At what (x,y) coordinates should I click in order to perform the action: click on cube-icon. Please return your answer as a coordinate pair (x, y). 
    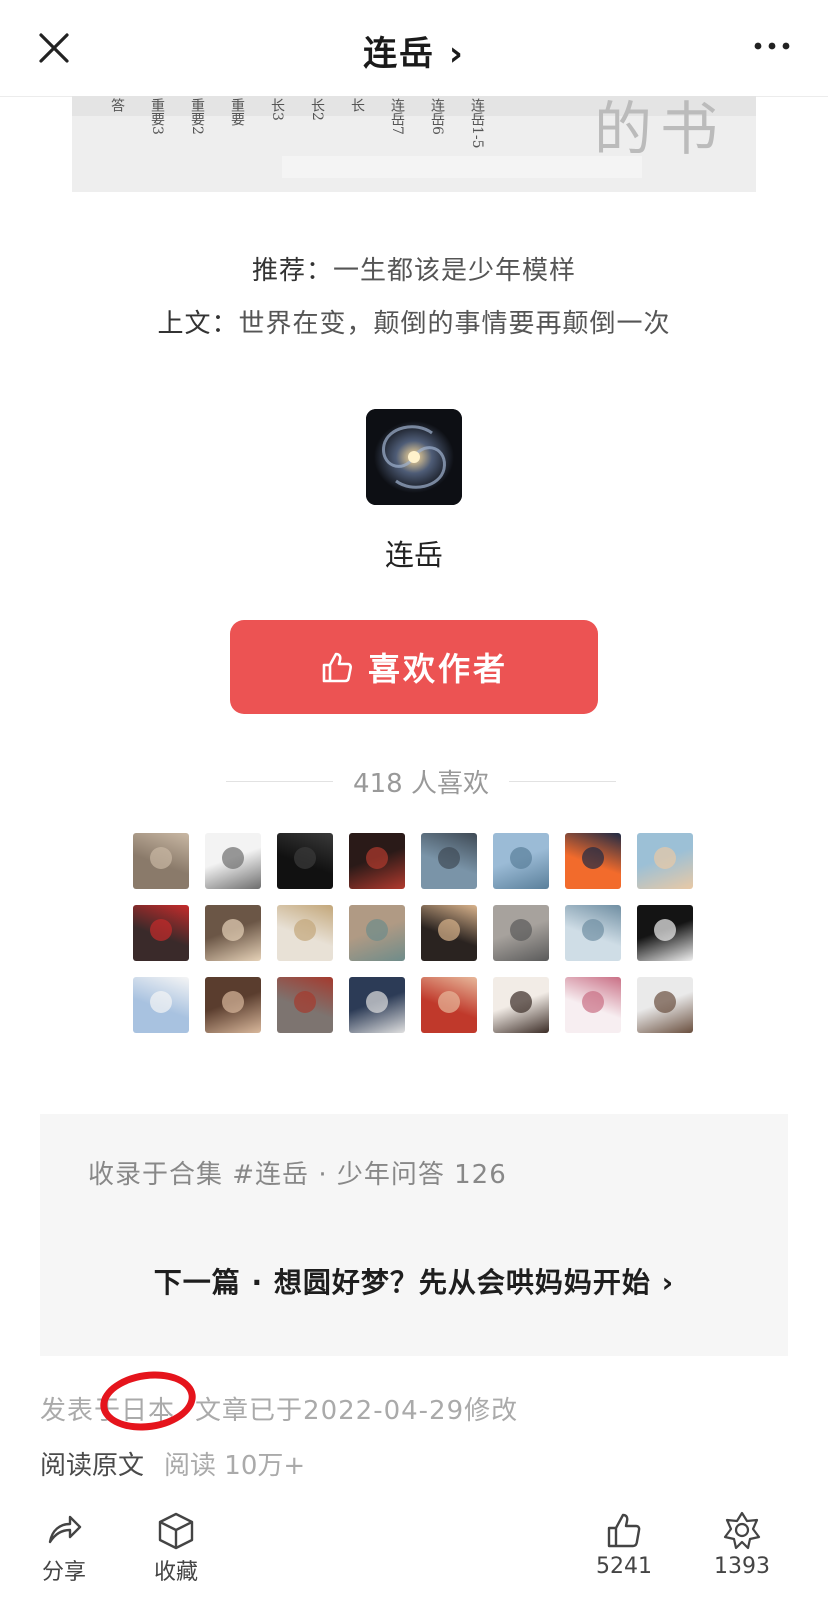
    Looking at the image, I should click on (176, 1531).